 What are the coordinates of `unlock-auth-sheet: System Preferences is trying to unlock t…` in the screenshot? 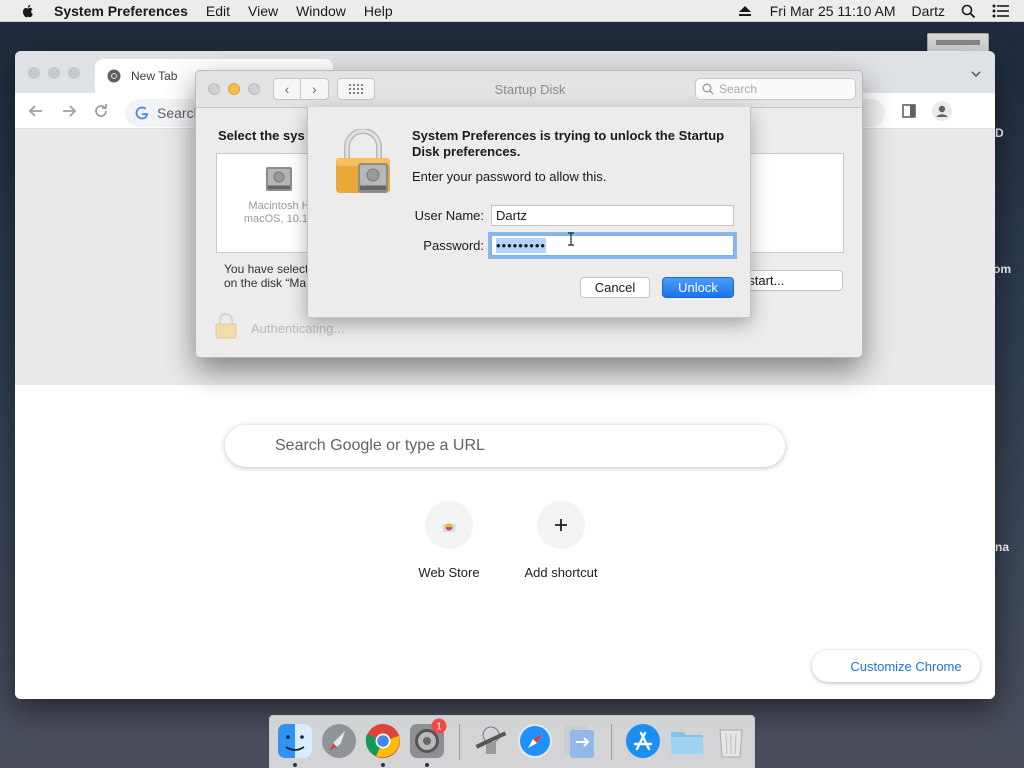 It's located at (529, 212).